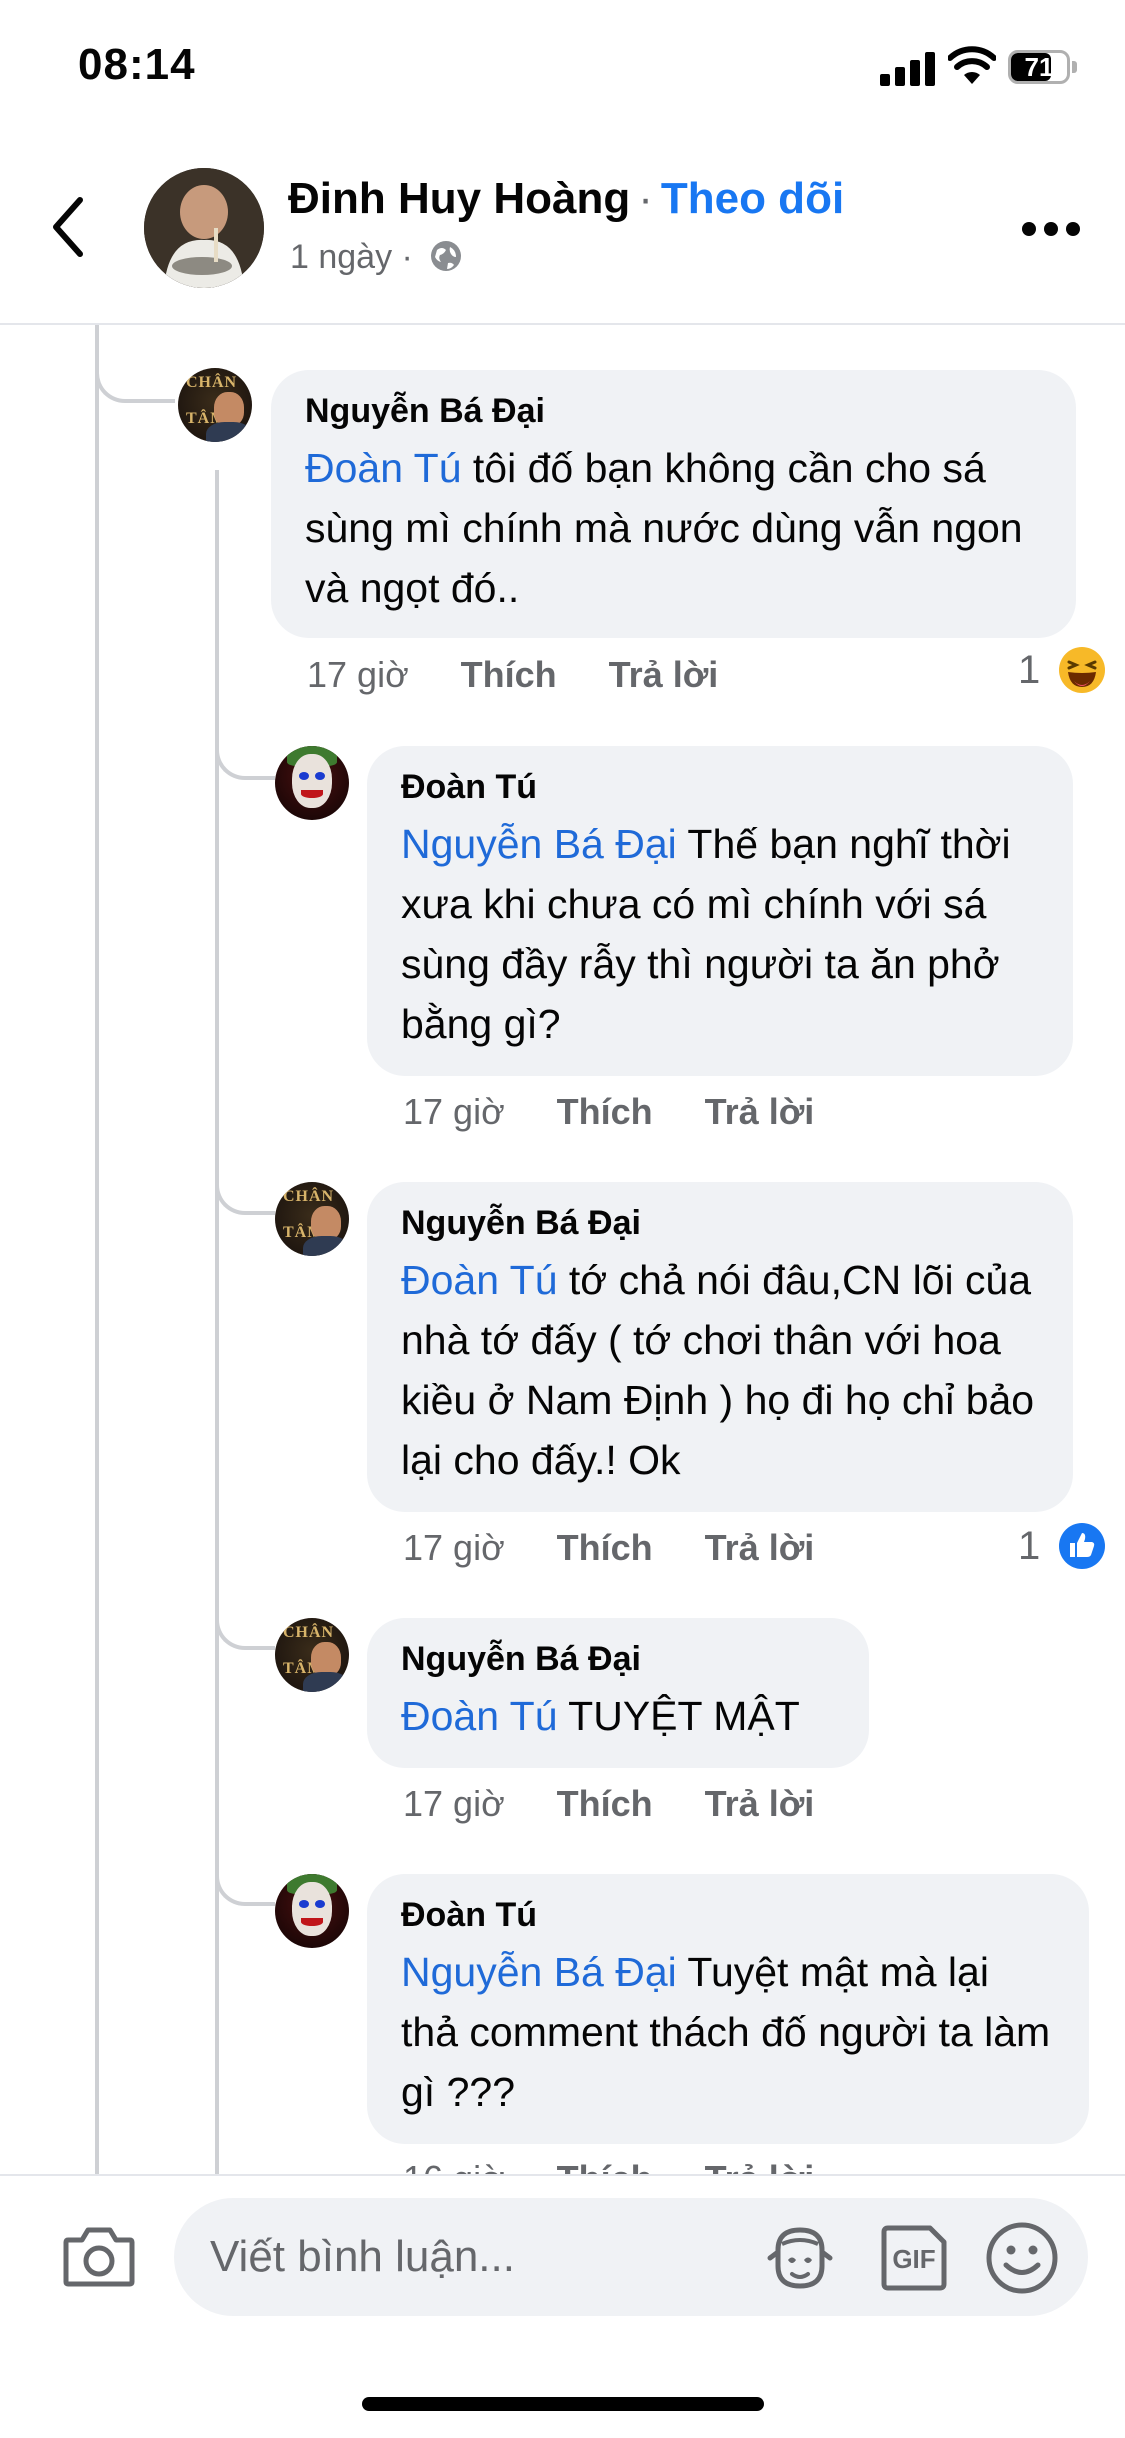  Describe the element at coordinates (800, 2258) in the screenshot. I see `avatar-sticker-icon` at that location.